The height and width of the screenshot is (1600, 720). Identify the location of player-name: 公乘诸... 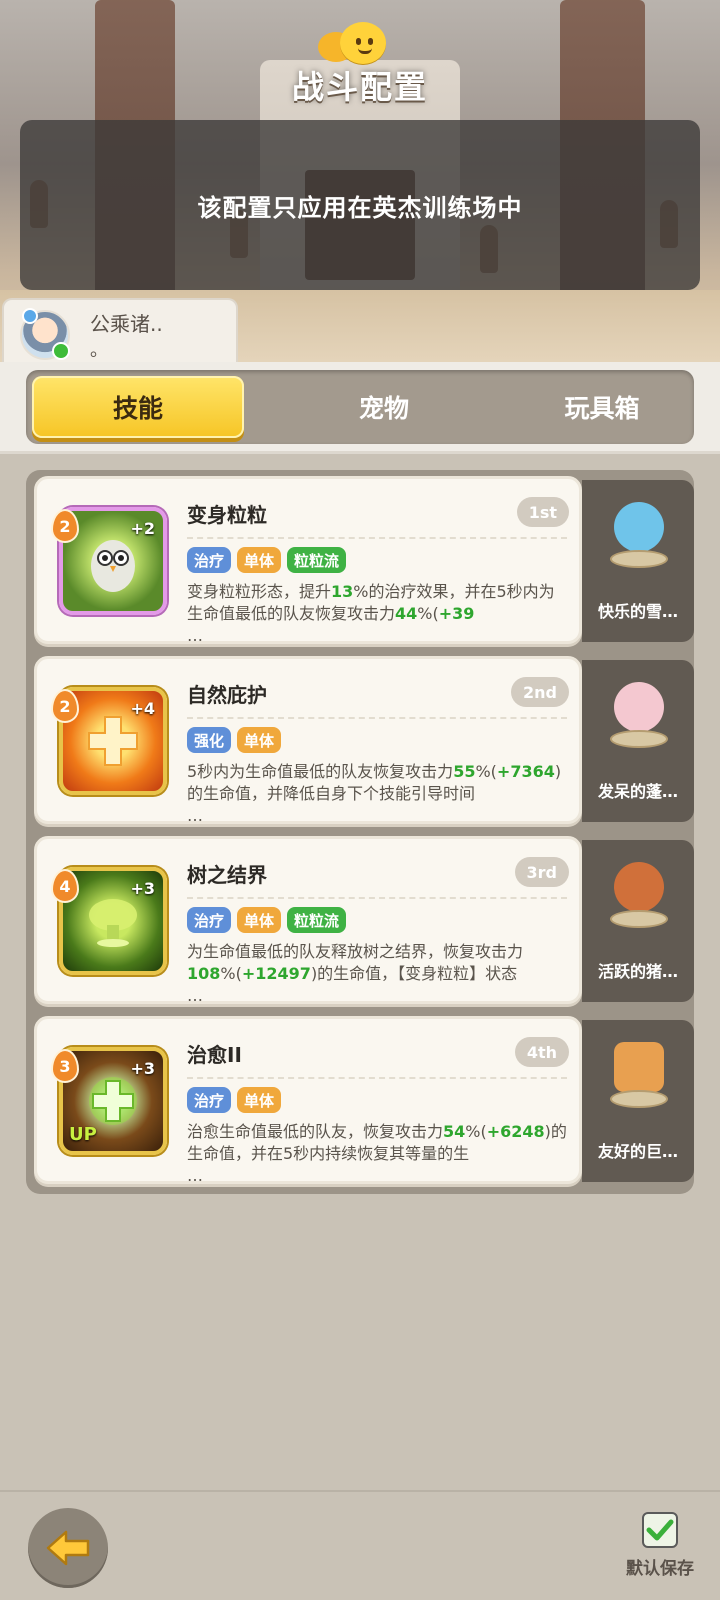
(126, 324).